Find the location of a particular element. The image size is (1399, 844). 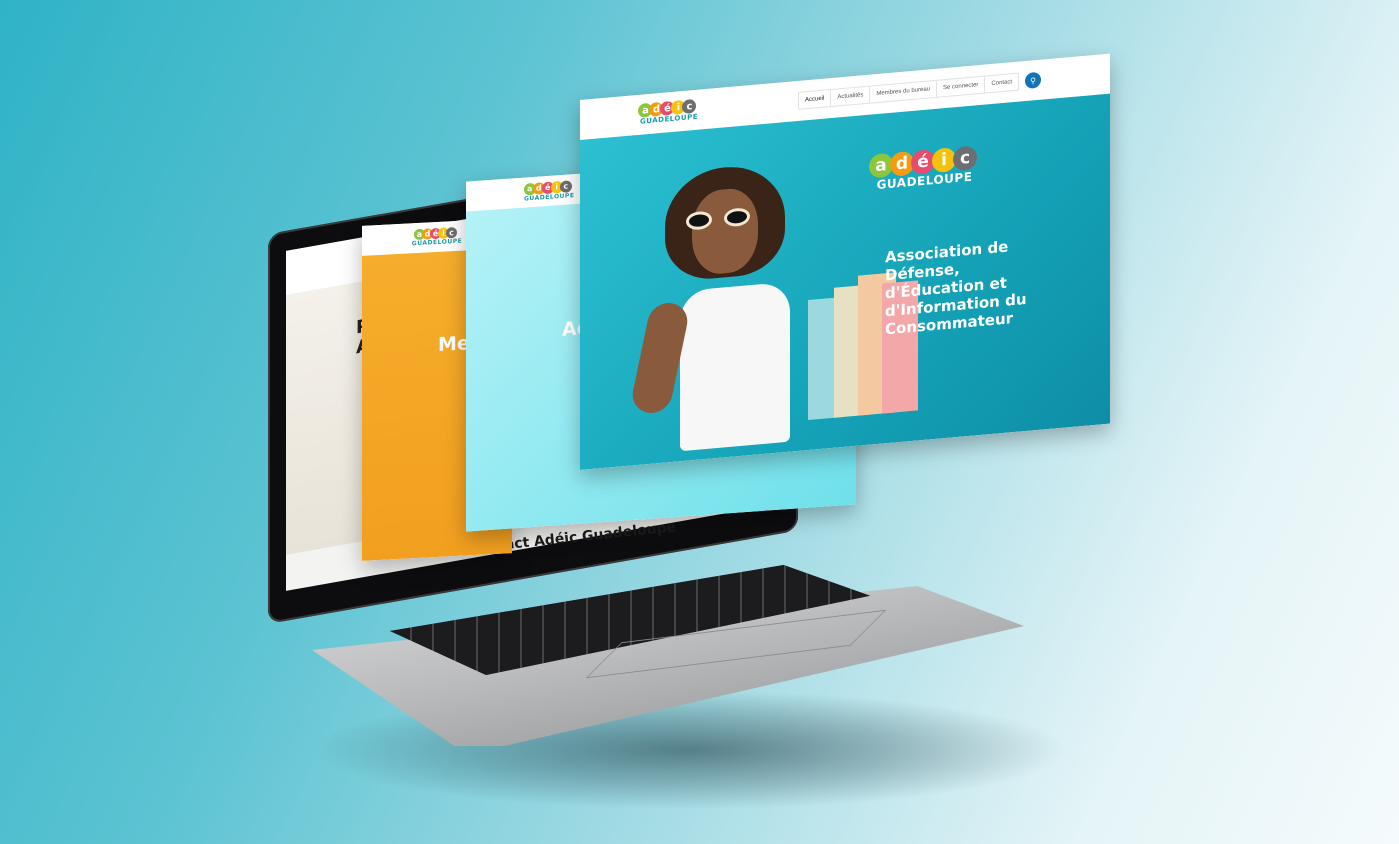

nav-item-membres: Membres du bureau is located at coordinates (904, 91).